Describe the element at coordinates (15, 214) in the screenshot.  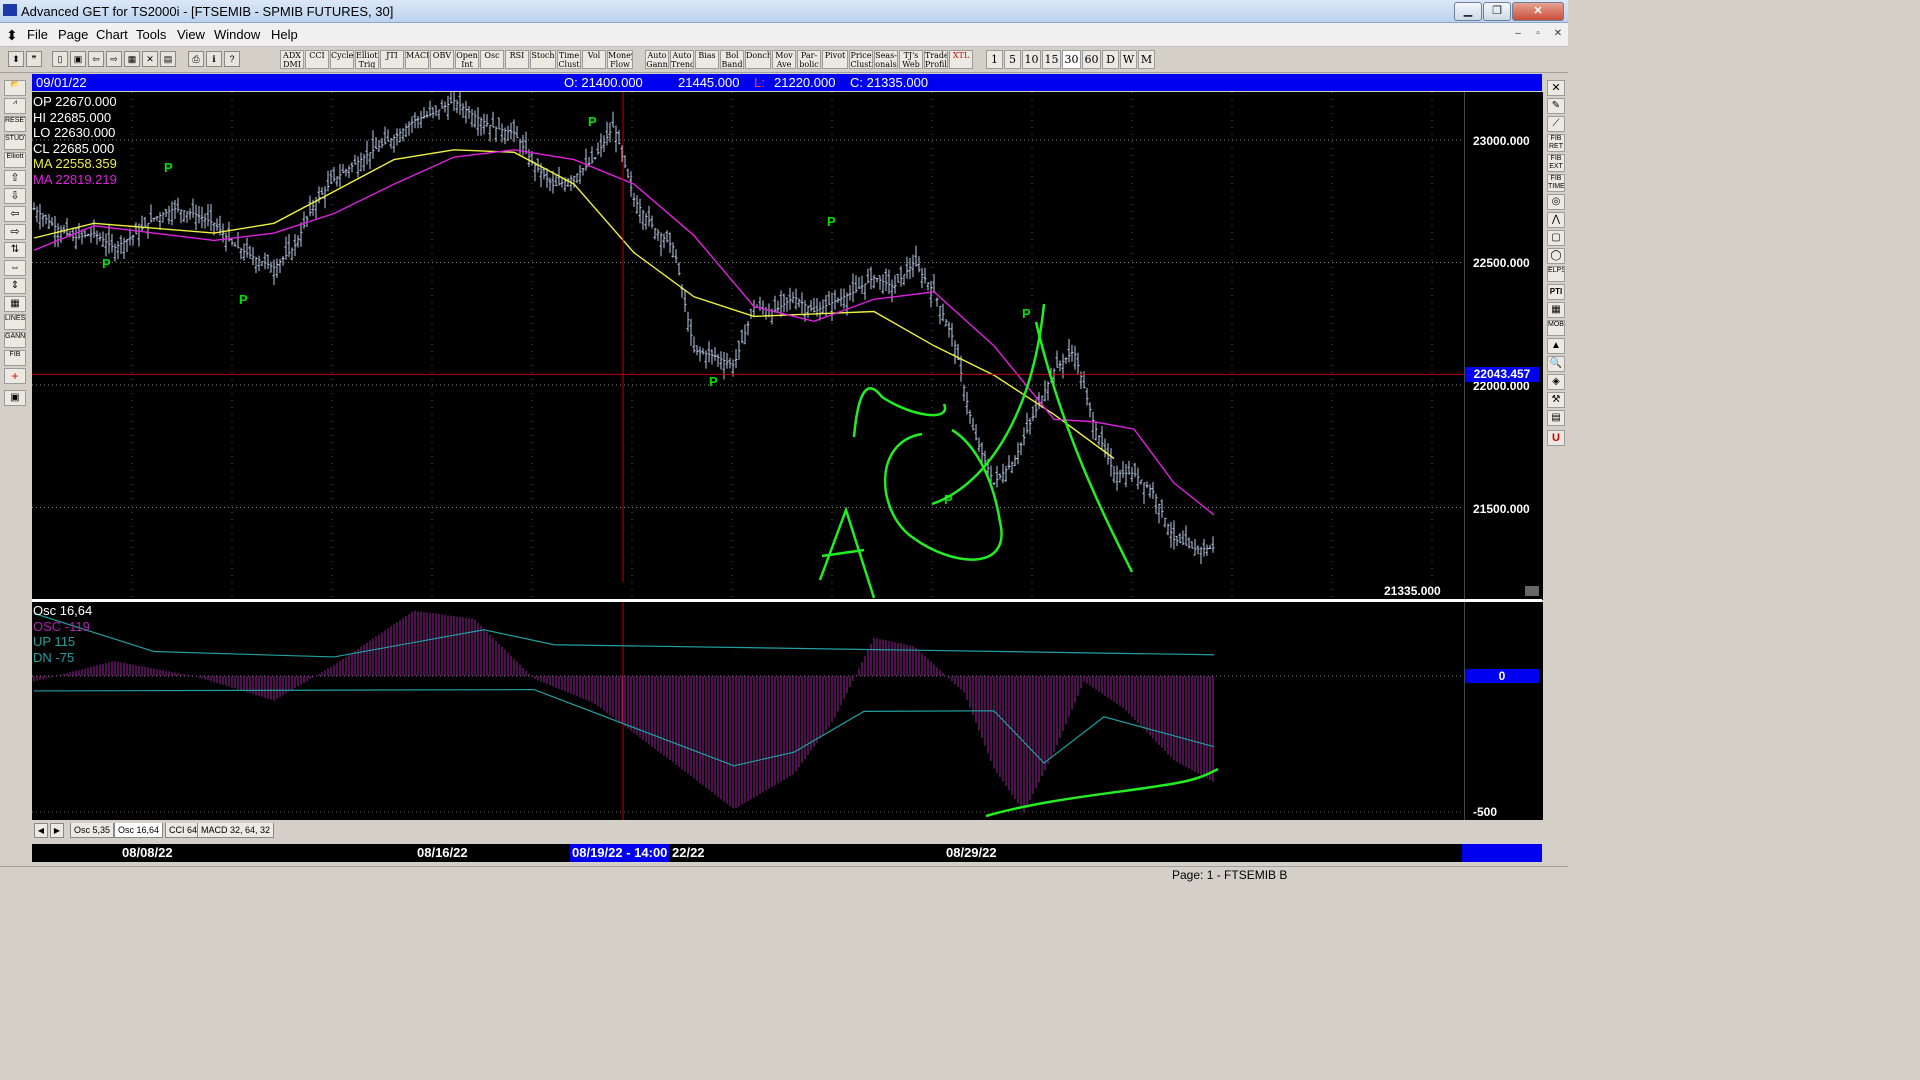
I see `arrow-left-icon: ⇦` at that location.